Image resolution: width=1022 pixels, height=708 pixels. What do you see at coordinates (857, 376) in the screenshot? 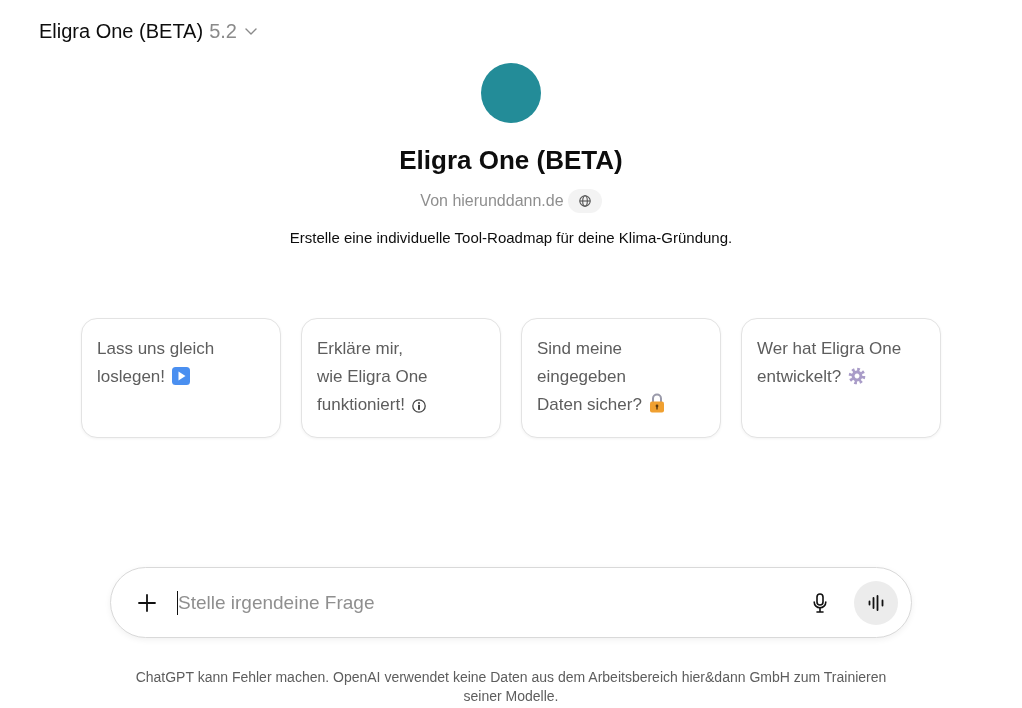
I see `gear-icon` at bounding box center [857, 376].